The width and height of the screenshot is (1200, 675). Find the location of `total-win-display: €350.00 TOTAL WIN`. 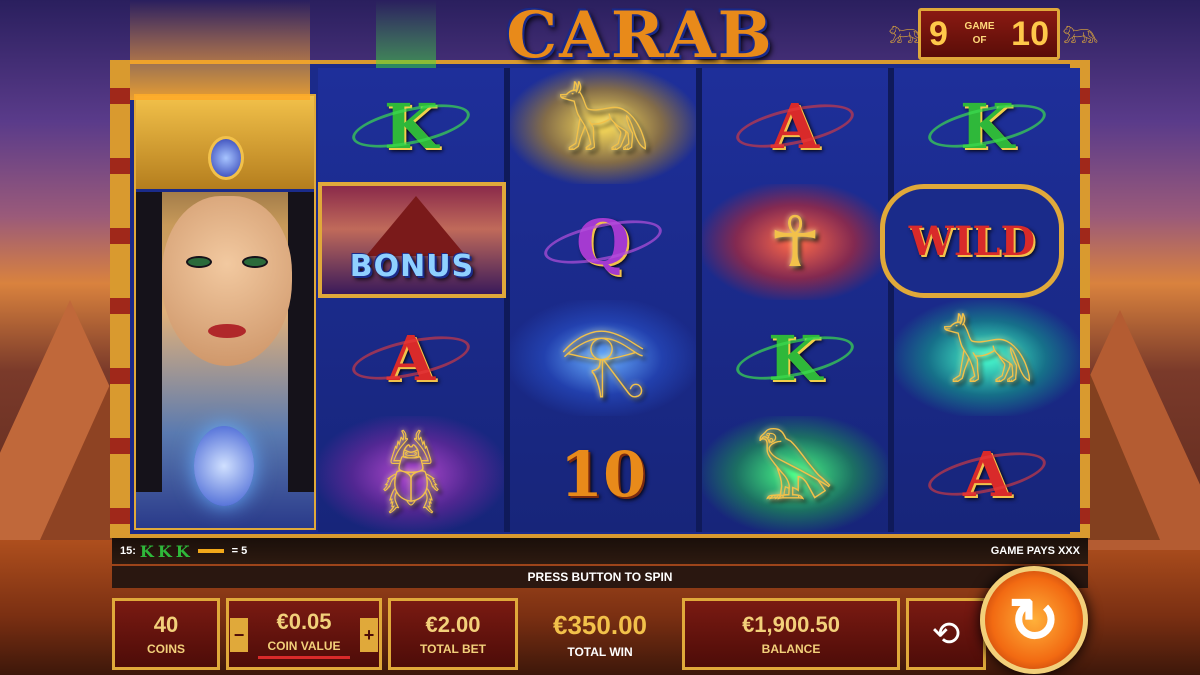

total-win-display: €350.00 TOTAL WIN is located at coordinates (600, 634).